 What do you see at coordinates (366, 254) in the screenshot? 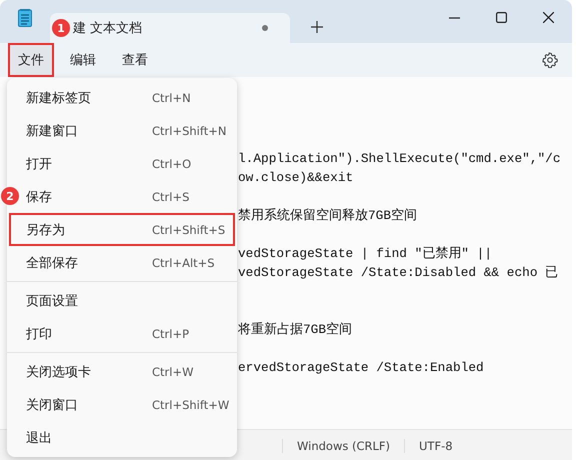
I see `code-line: vedStorageState | find "已禁用" ||` at bounding box center [366, 254].